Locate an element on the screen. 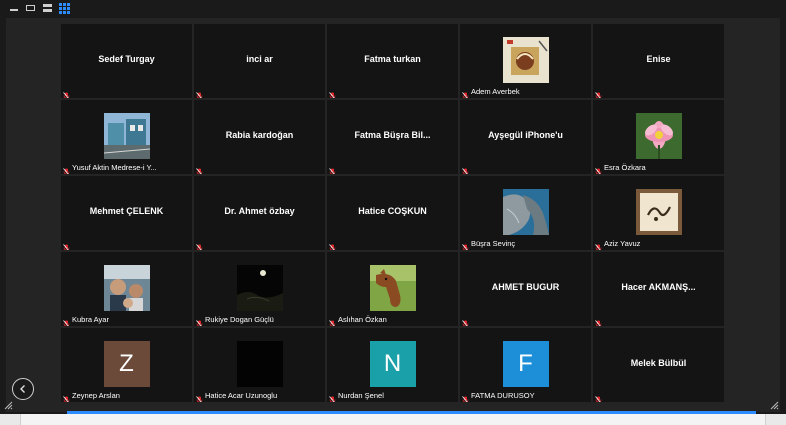  chevron-left-icon is located at coordinates (22, 389).